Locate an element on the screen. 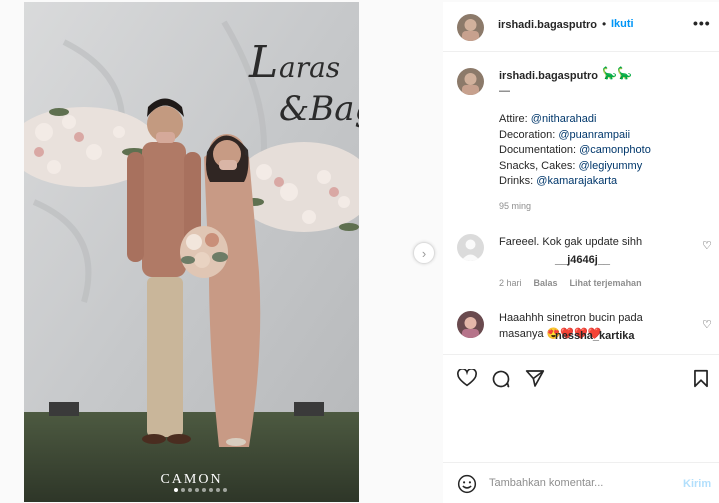  credit-label: Drinks: is located at coordinates (518, 181).